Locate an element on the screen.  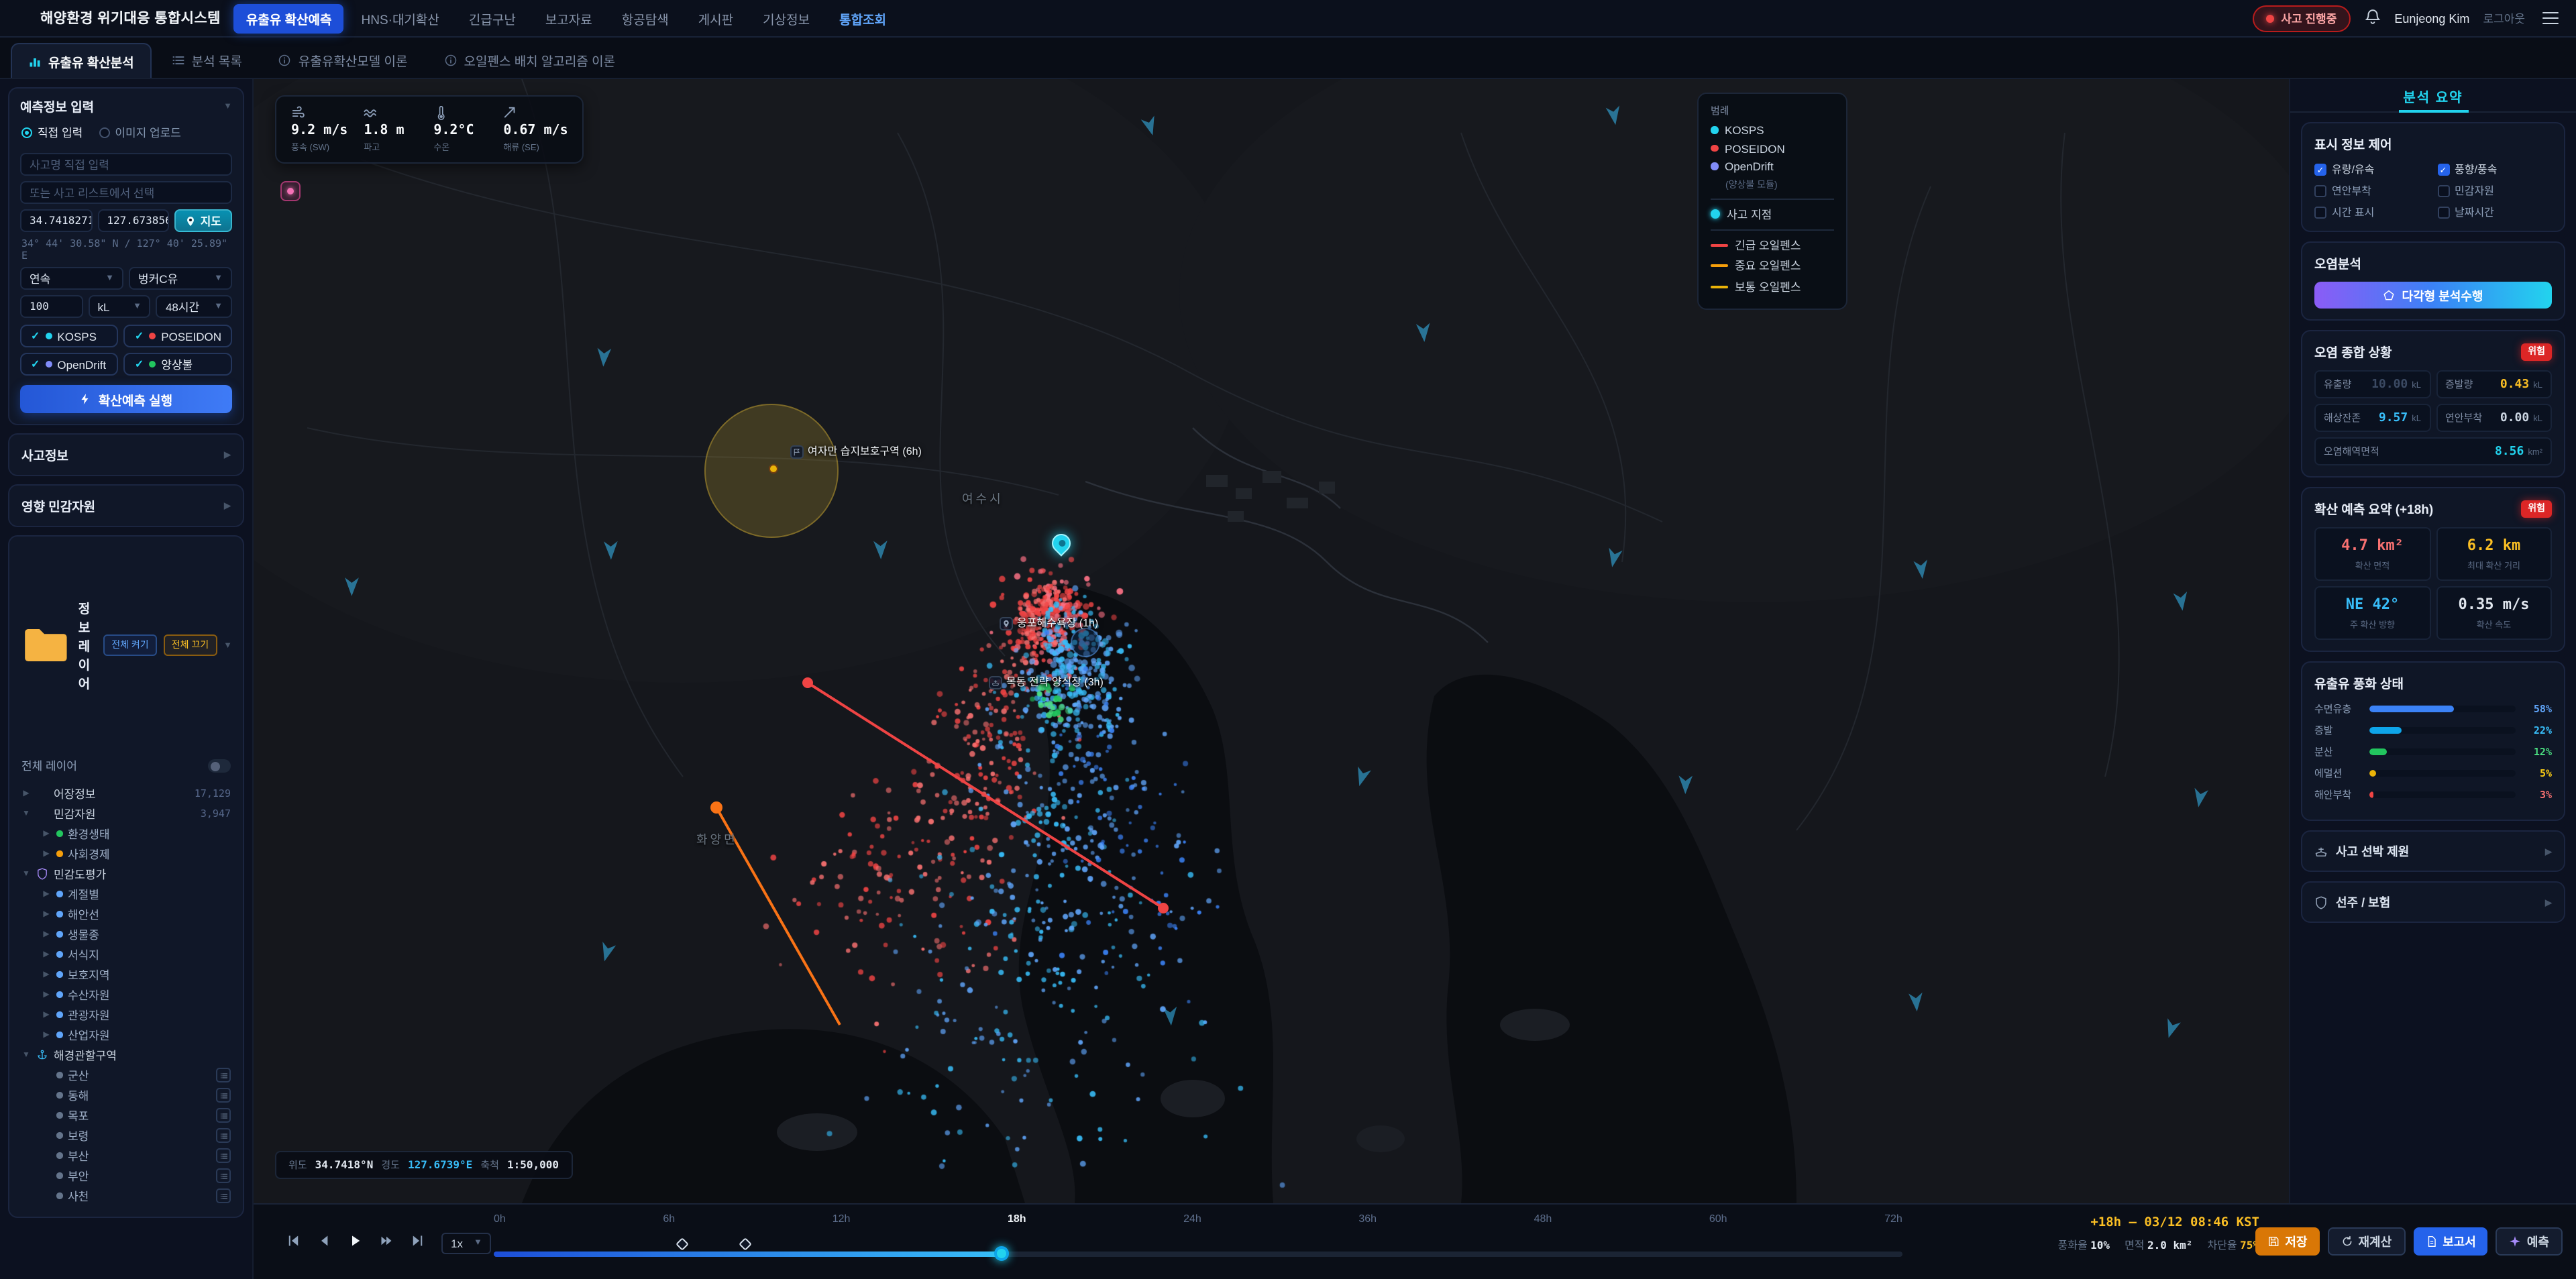
polygon-analysis-button: 다각형 분석수행 is located at coordinates (2433, 295).